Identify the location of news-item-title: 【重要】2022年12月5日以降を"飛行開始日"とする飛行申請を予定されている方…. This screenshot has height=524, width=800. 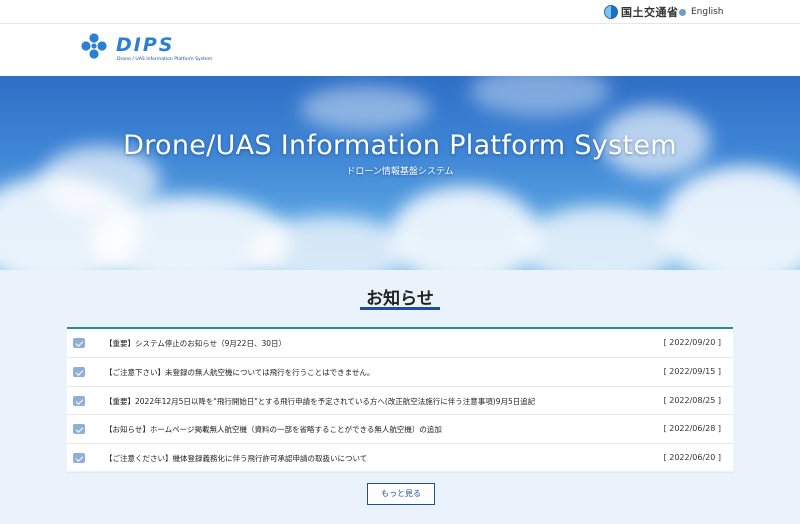
(320, 401).